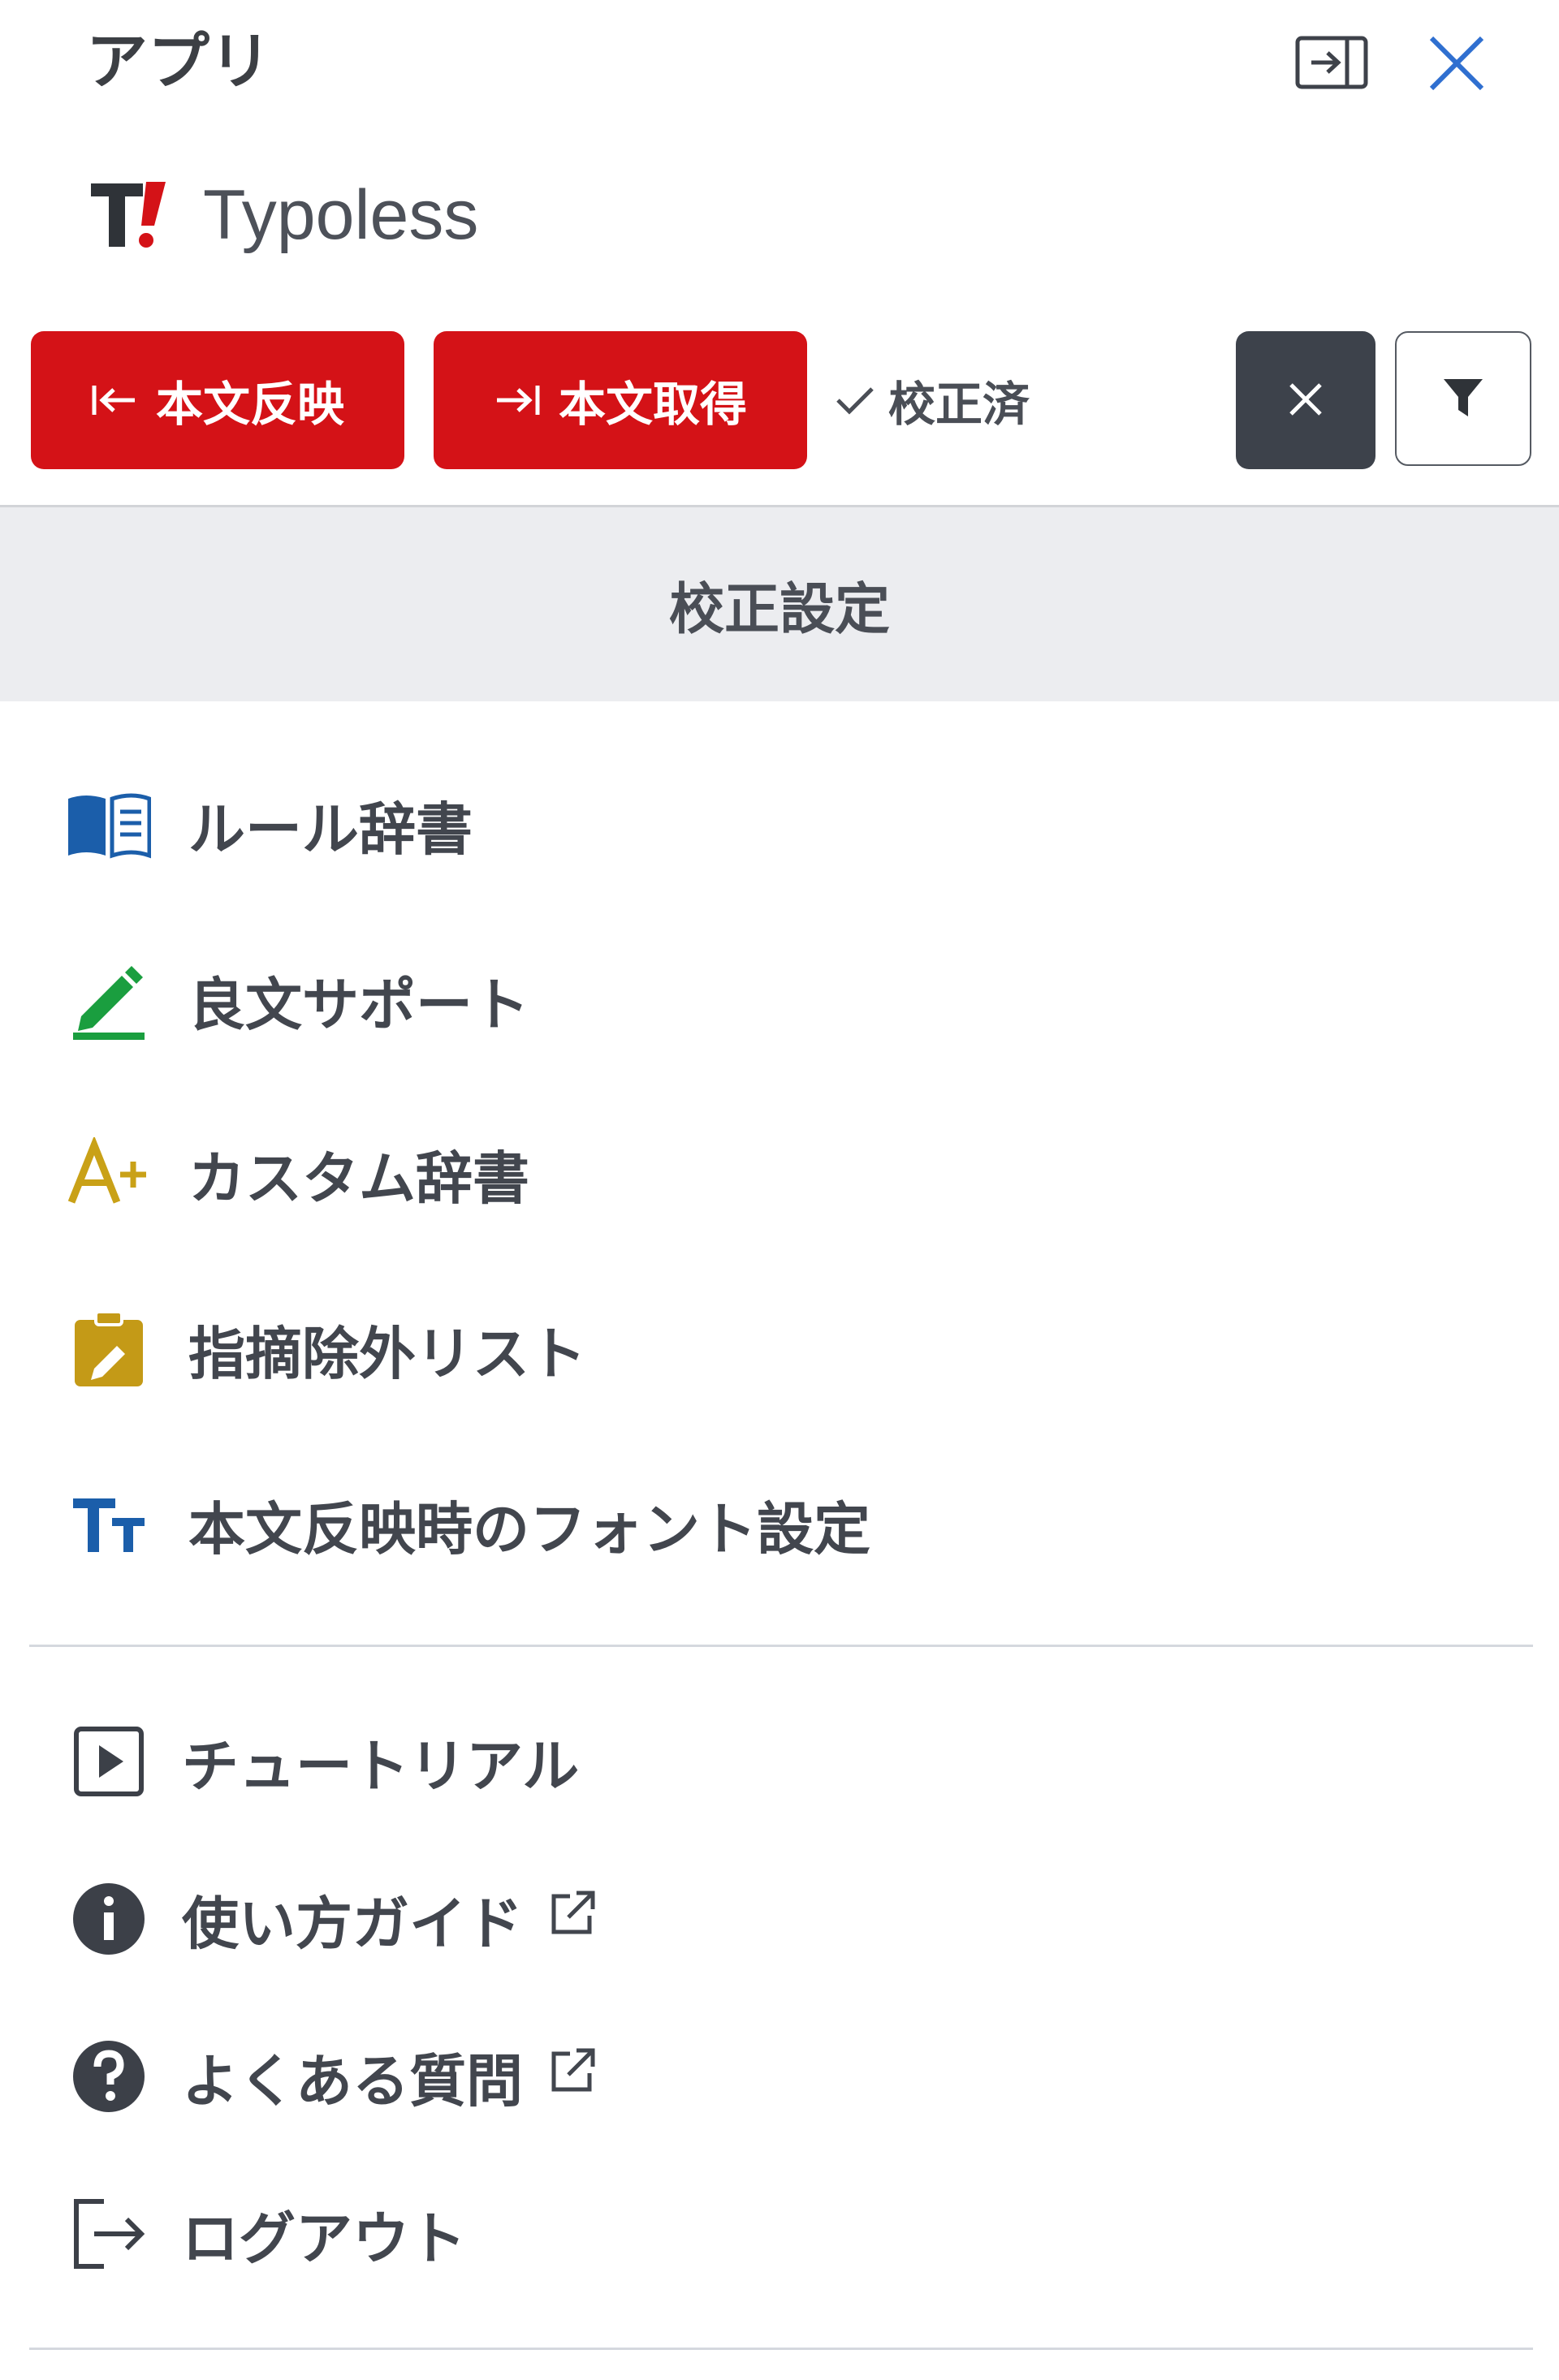 Image resolution: width=1559 pixels, height=2380 pixels. I want to click on play-square-icon, so click(109, 1762).